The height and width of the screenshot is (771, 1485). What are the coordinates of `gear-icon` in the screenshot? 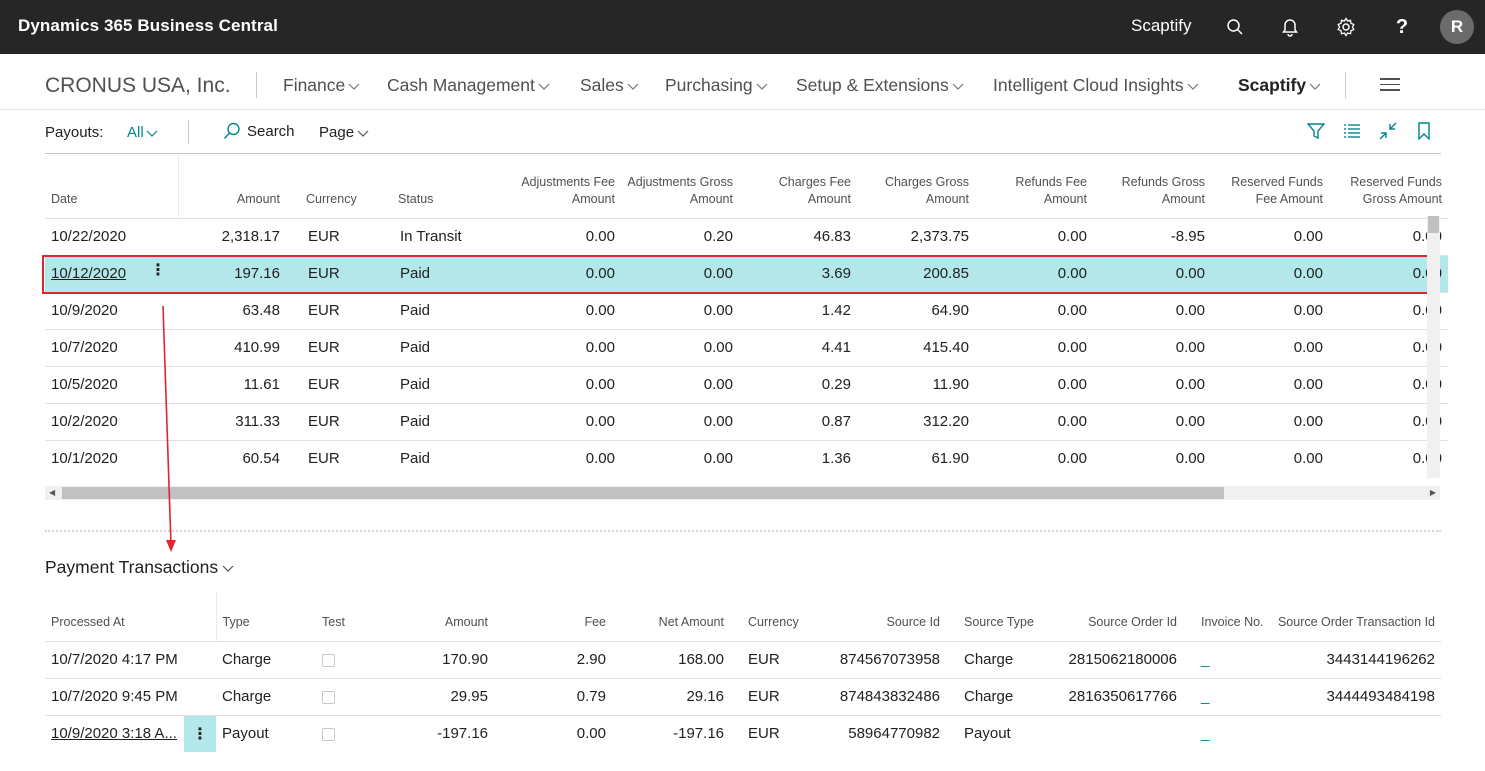 It's located at (1346, 27).